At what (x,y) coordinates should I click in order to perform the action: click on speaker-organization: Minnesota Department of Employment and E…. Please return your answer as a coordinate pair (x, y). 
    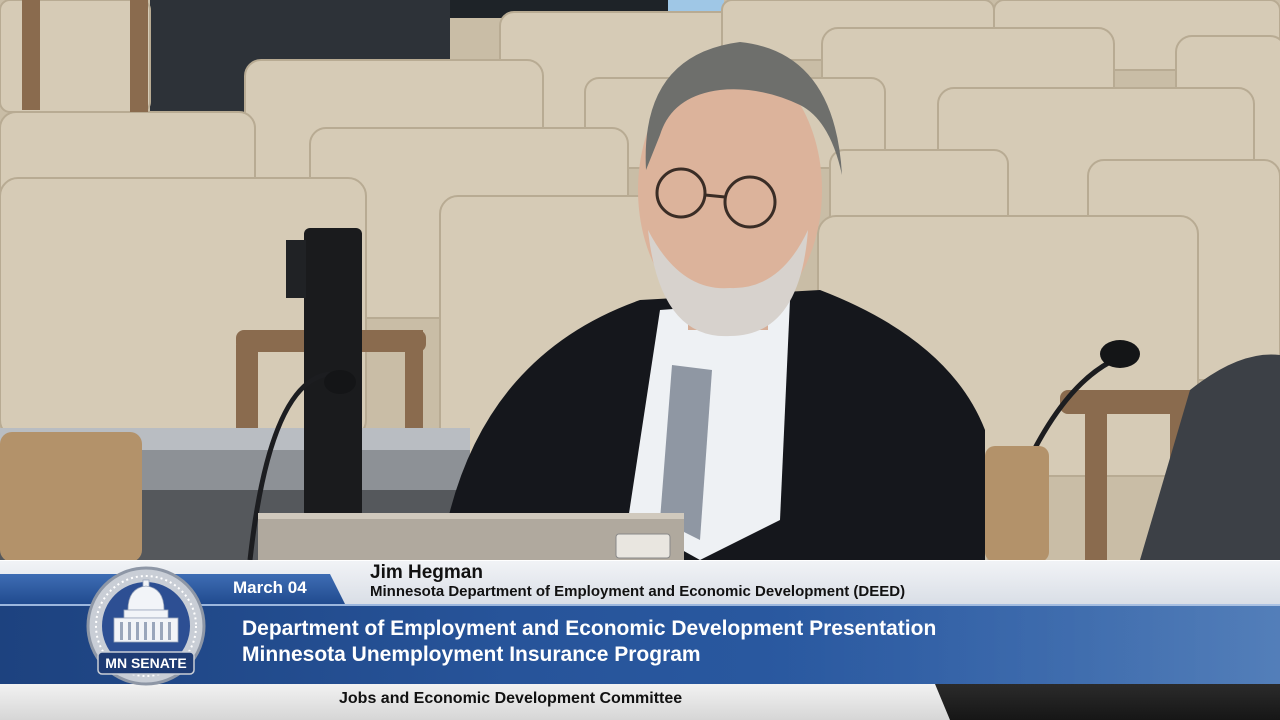
    Looking at the image, I should click on (638, 591).